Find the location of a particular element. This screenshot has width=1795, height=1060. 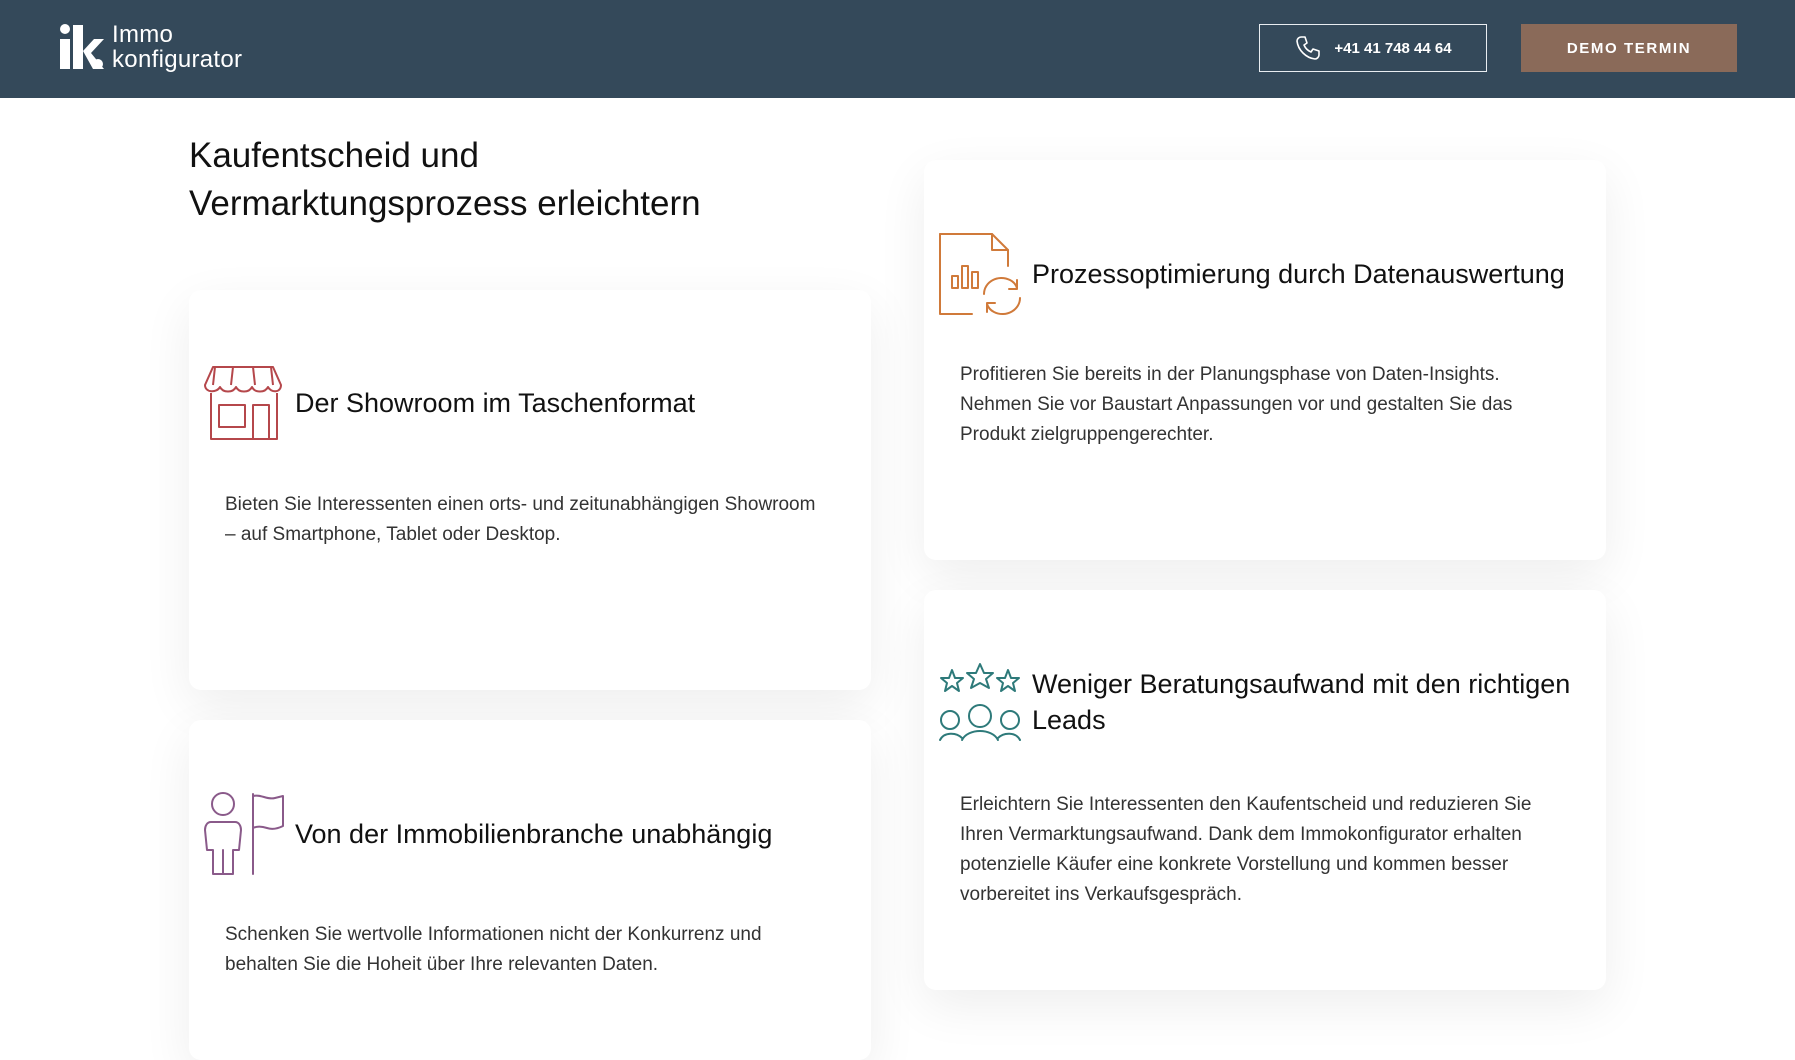

card-title-leads-line2: Leads is located at coordinates (1069, 720).